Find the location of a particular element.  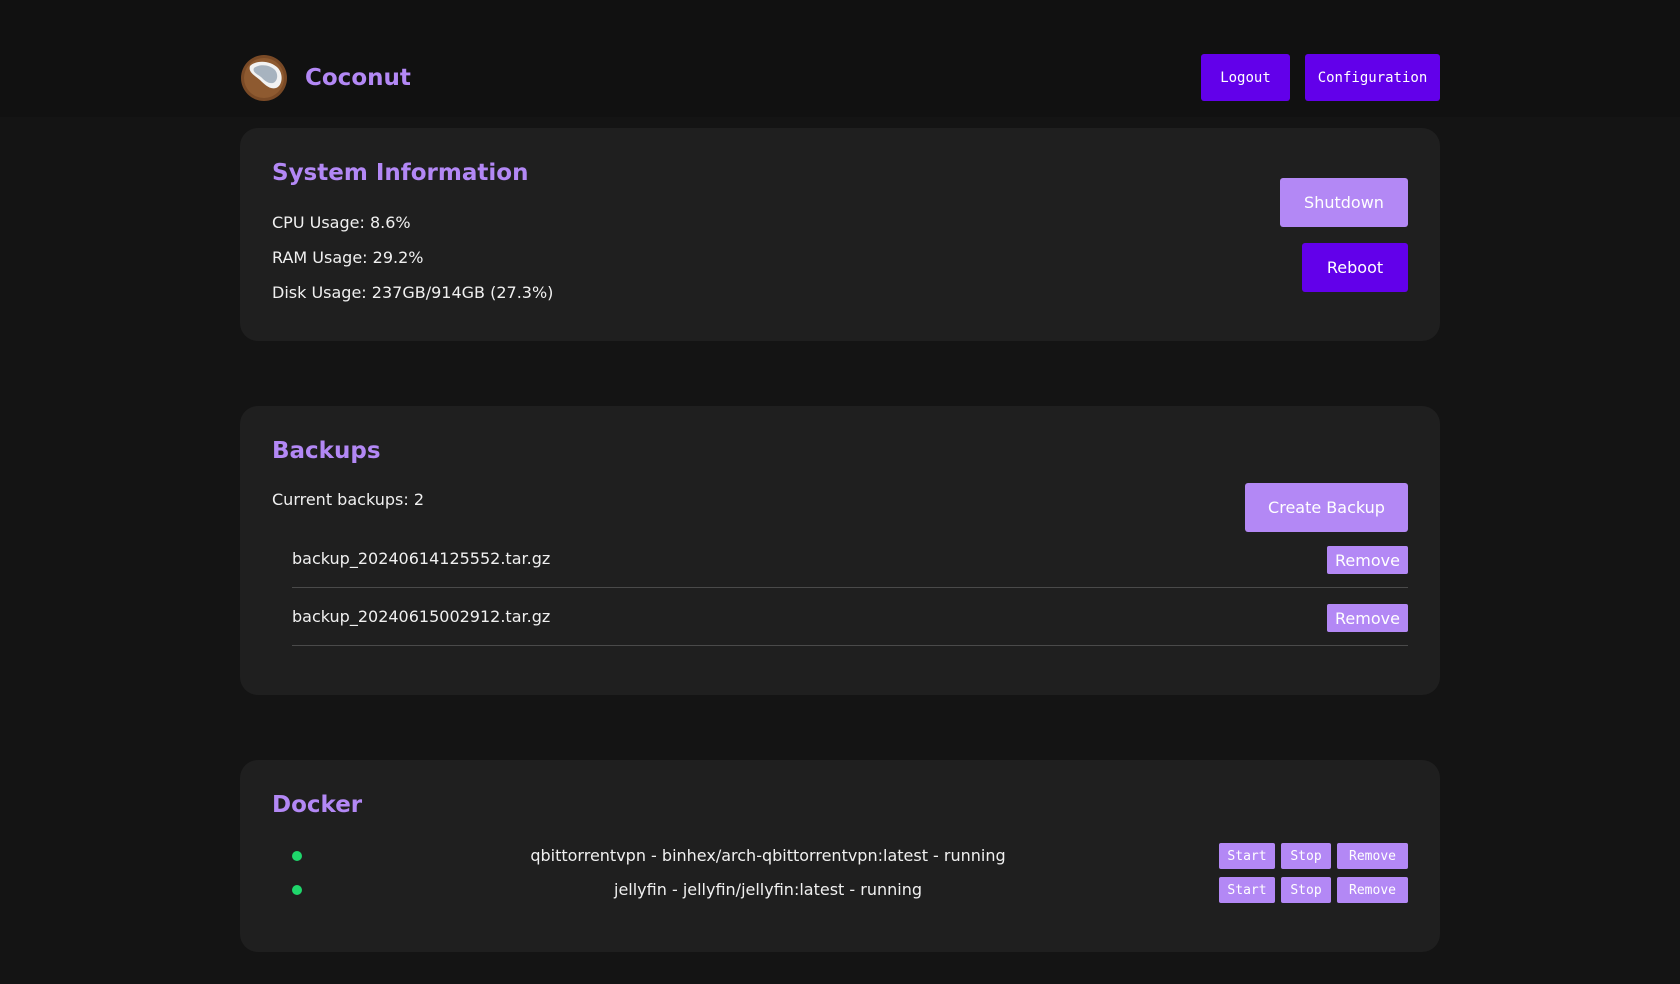

app-header: Coconut Logout Configuration is located at coordinates (840, 58).